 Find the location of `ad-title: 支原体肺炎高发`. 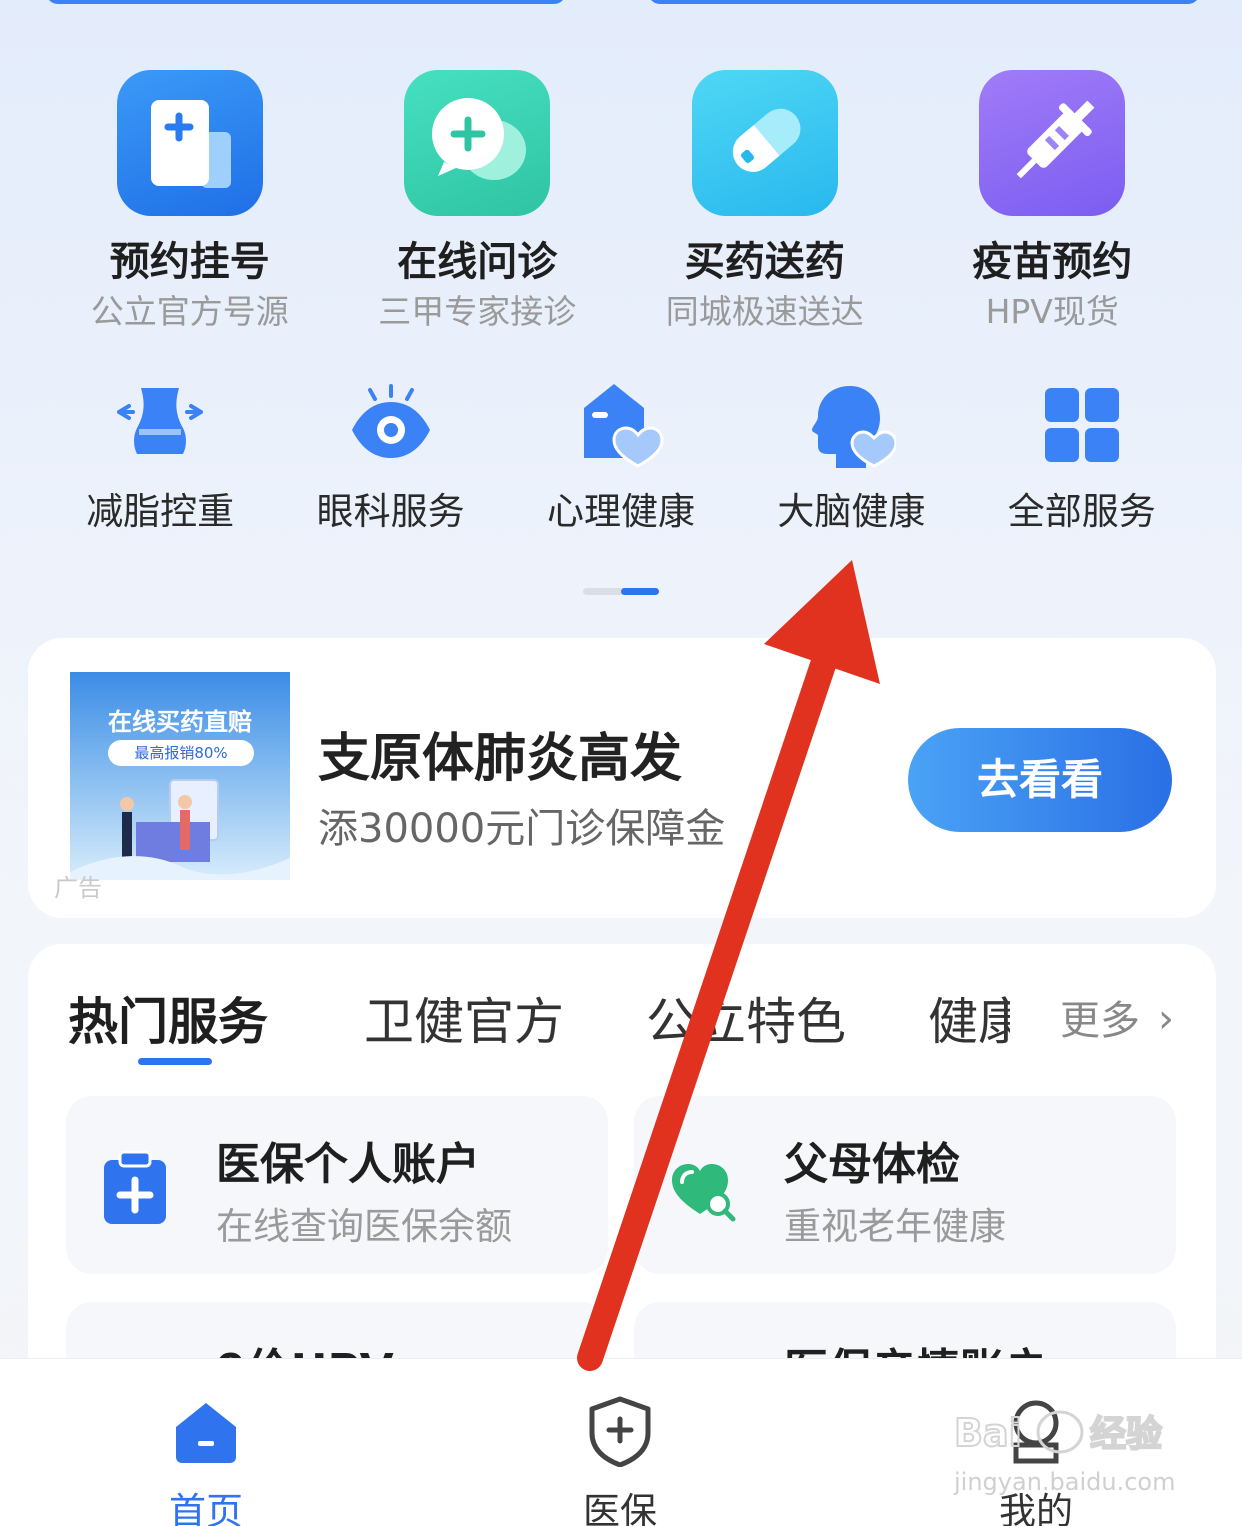

ad-title: 支原体肺炎高发 is located at coordinates (500, 759).